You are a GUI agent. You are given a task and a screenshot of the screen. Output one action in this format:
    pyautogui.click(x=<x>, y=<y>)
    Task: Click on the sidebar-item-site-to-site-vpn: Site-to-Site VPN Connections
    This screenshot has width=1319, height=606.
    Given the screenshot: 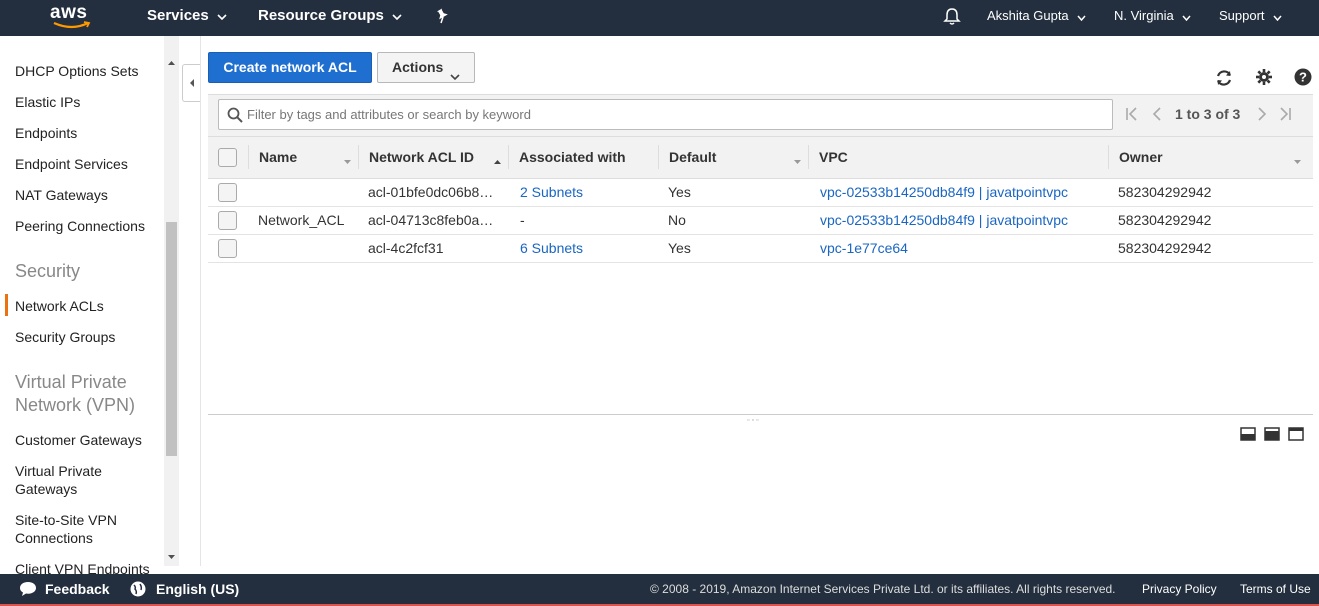 What is the action you would take?
    pyautogui.click(x=66, y=529)
    